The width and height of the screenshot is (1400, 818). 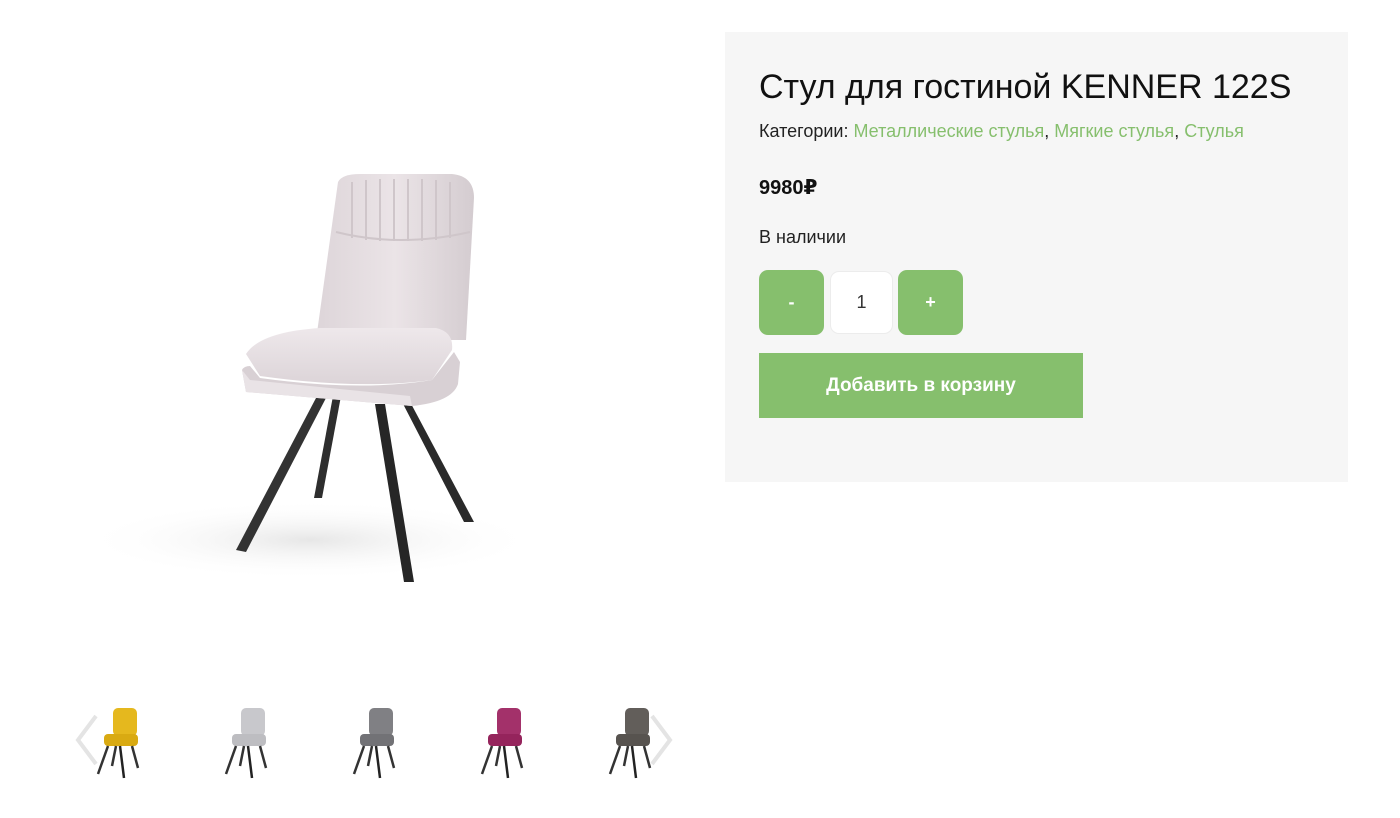 I want to click on chevron-right-icon, so click(x=661, y=740).